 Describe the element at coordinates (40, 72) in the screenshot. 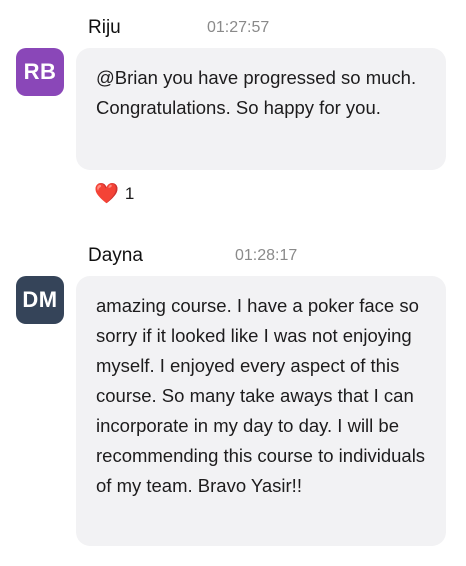

I see `avatar: RB` at that location.